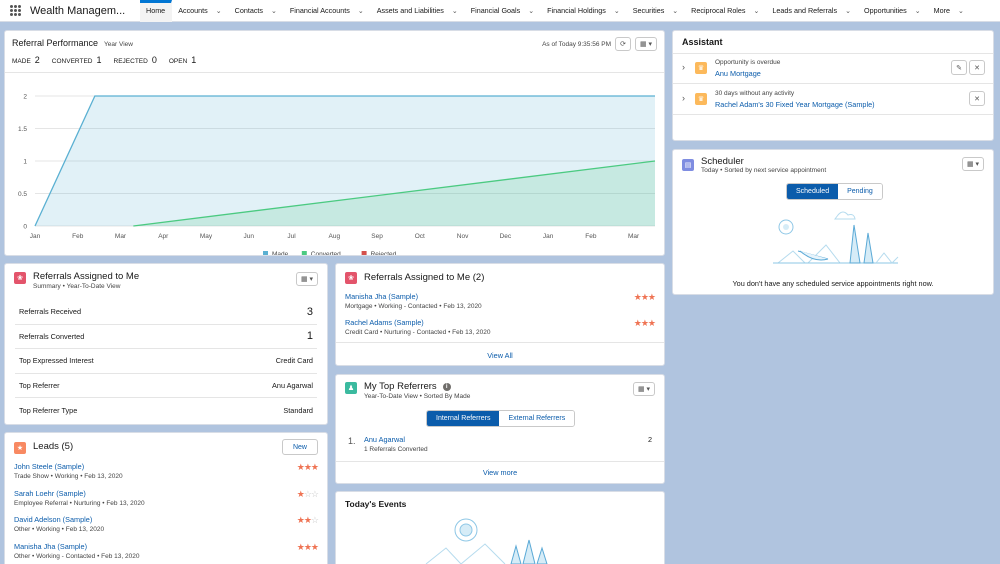 The image size is (1000, 564). What do you see at coordinates (200, 11) in the screenshot?
I see `tab-accounts: Accounts ⌄` at bounding box center [200, 11].